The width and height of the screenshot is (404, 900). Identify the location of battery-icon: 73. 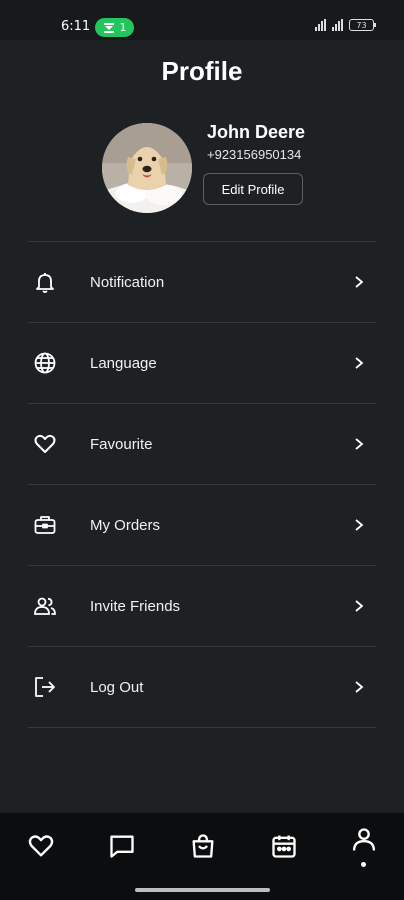
(362, 25).